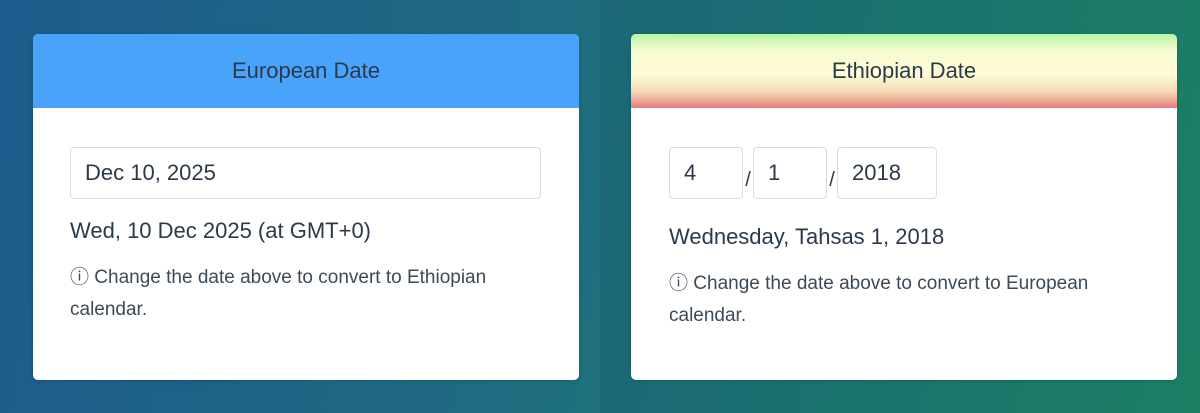  I want to click on ethiopian-converted-date: Wednesday, Tahsas 1, 2018, so click(807, 236).